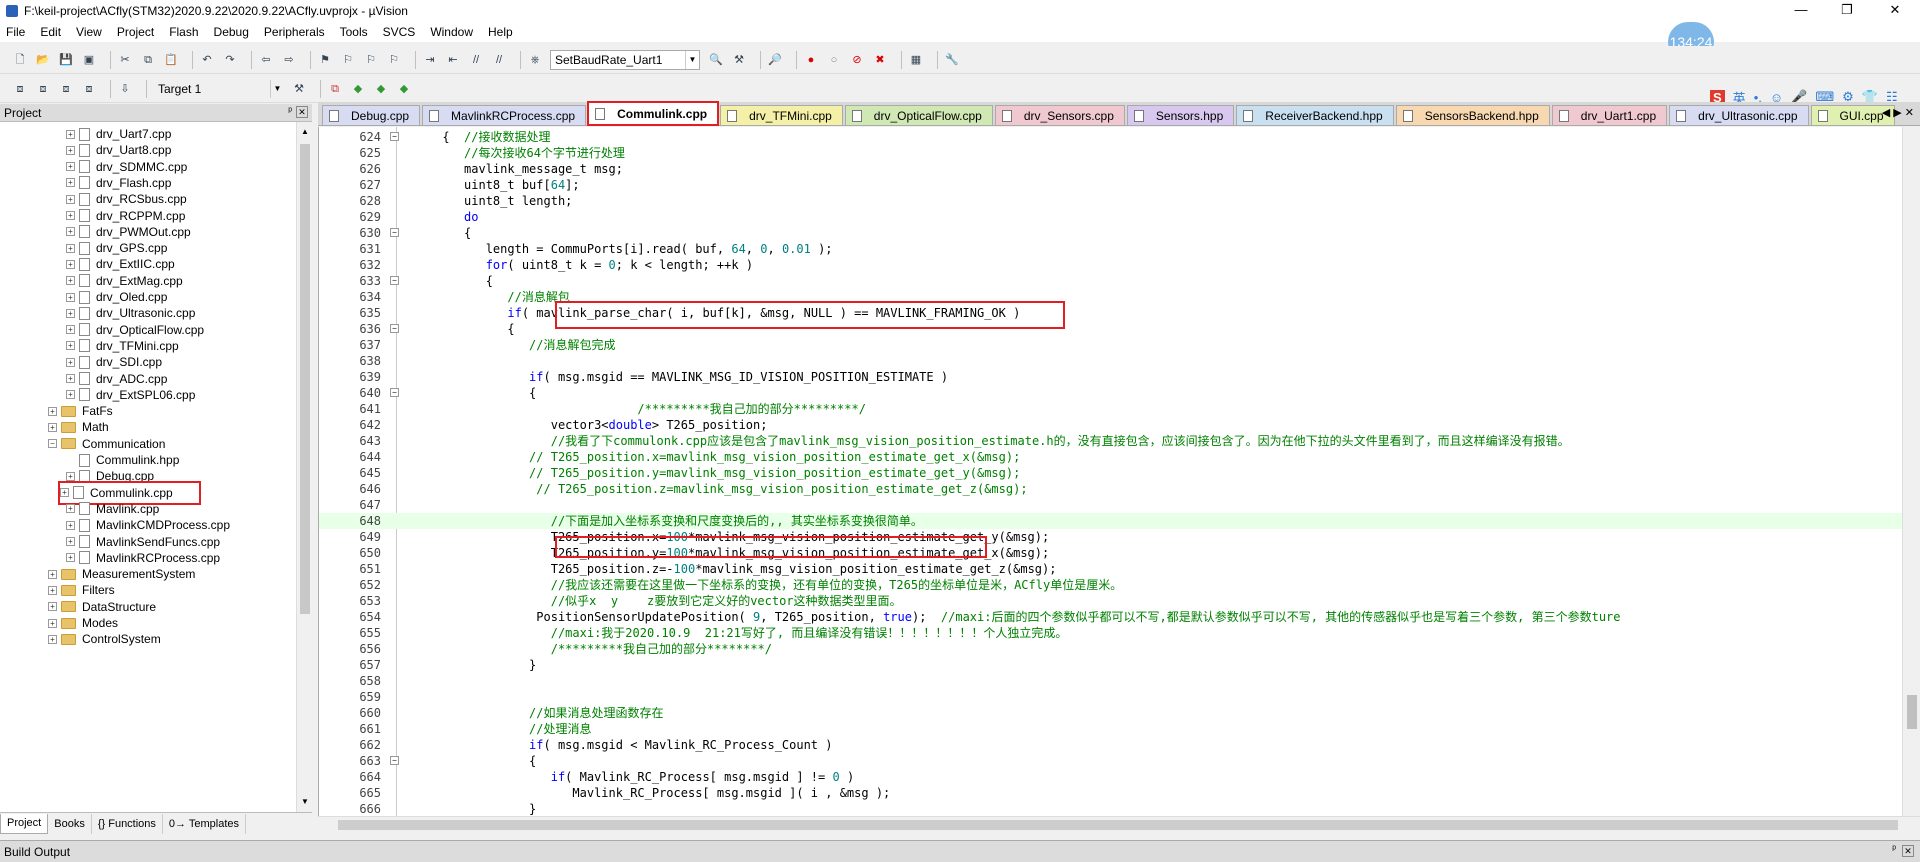  Describe the element at coordinates (20, 89) in the screenshot. I see `translate-icon: ⧈` at that location.